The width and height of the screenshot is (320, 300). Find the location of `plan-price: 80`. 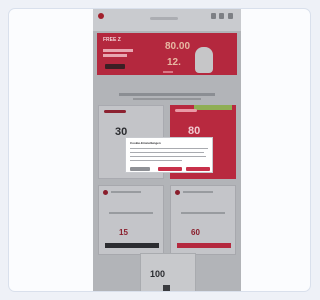

plan-price: 80 is located at coordinates (194, 131).